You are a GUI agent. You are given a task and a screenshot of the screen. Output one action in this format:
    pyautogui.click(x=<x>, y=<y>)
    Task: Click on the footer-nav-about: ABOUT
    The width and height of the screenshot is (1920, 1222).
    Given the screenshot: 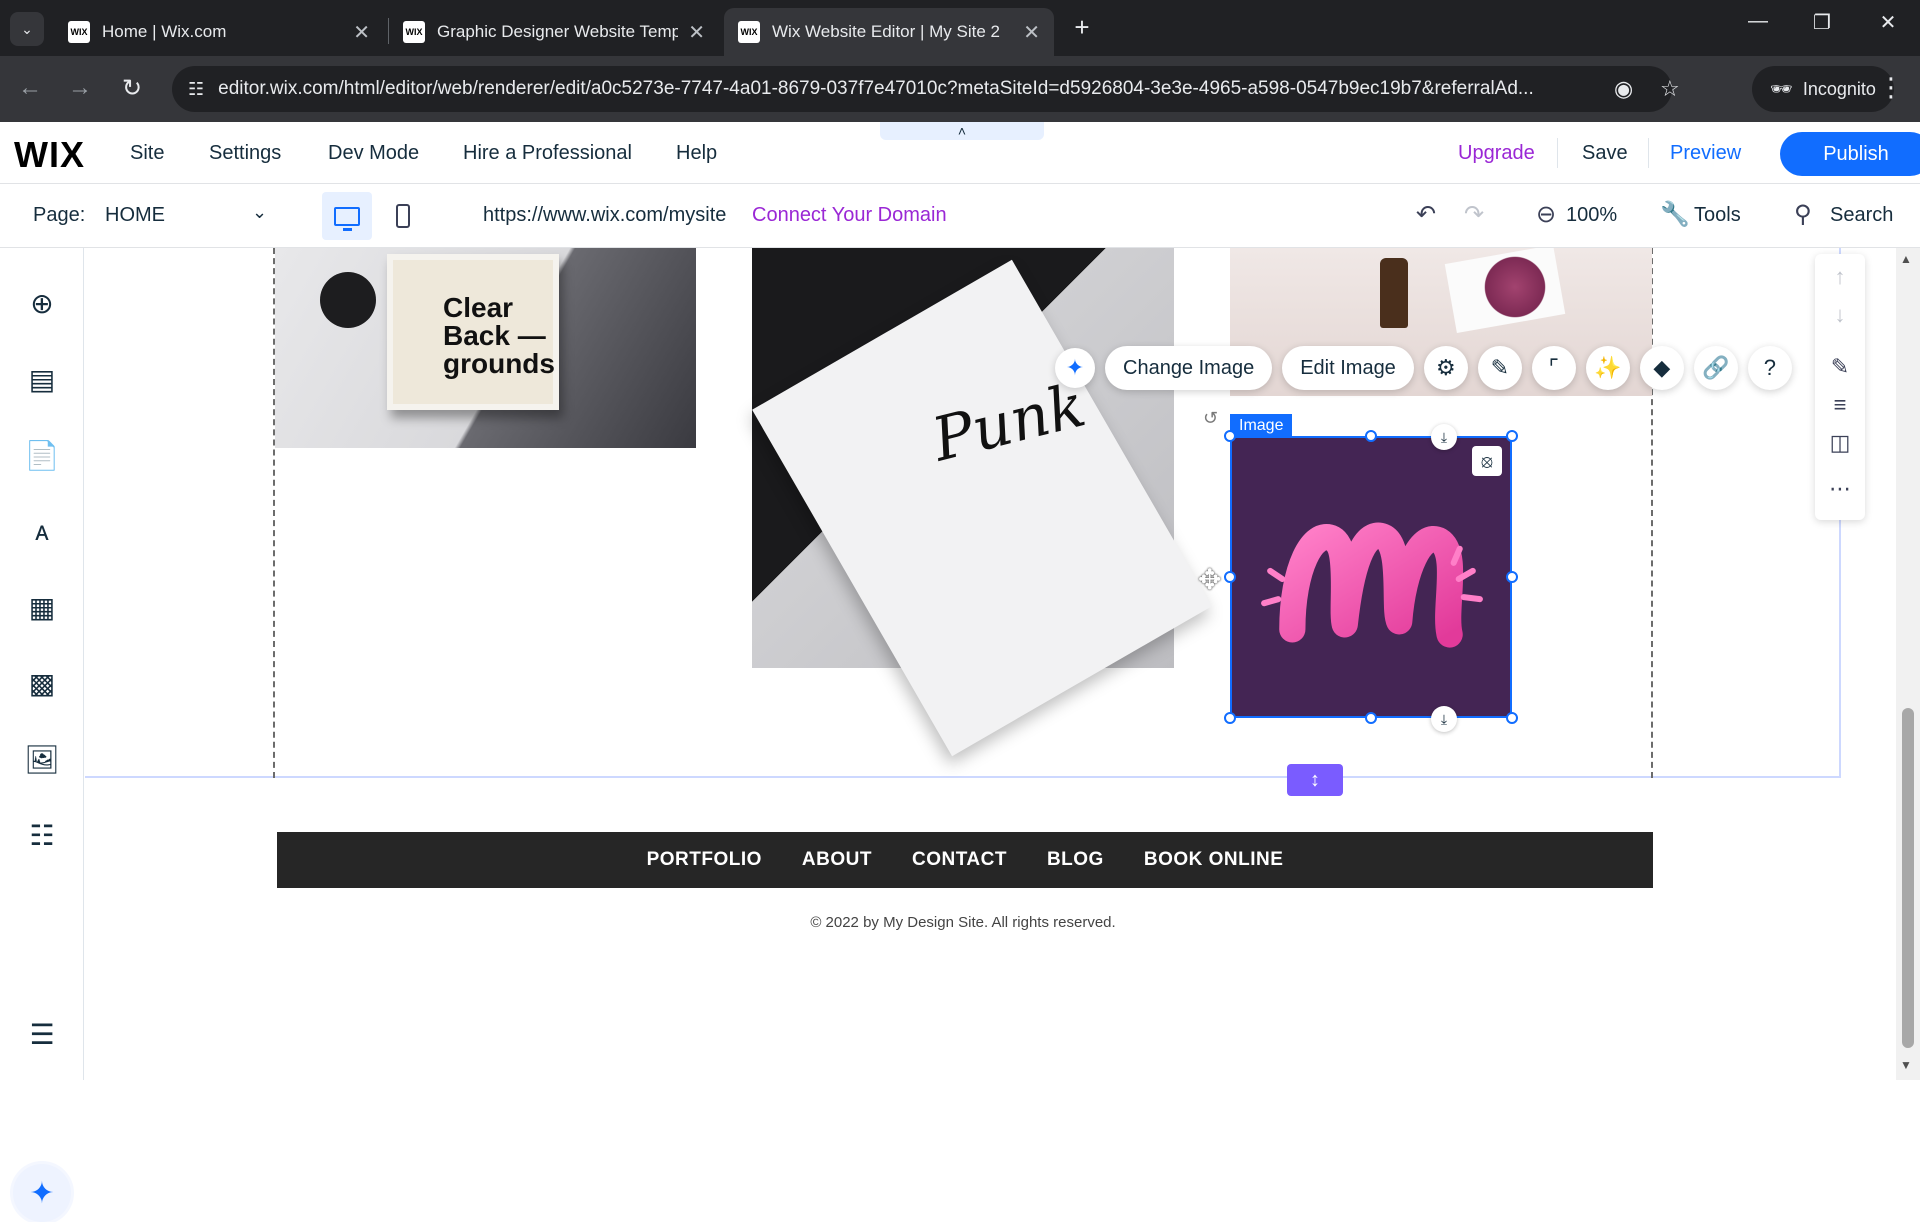 What is the action you would take?
    pyautogui.click(x=837, y=860)
    